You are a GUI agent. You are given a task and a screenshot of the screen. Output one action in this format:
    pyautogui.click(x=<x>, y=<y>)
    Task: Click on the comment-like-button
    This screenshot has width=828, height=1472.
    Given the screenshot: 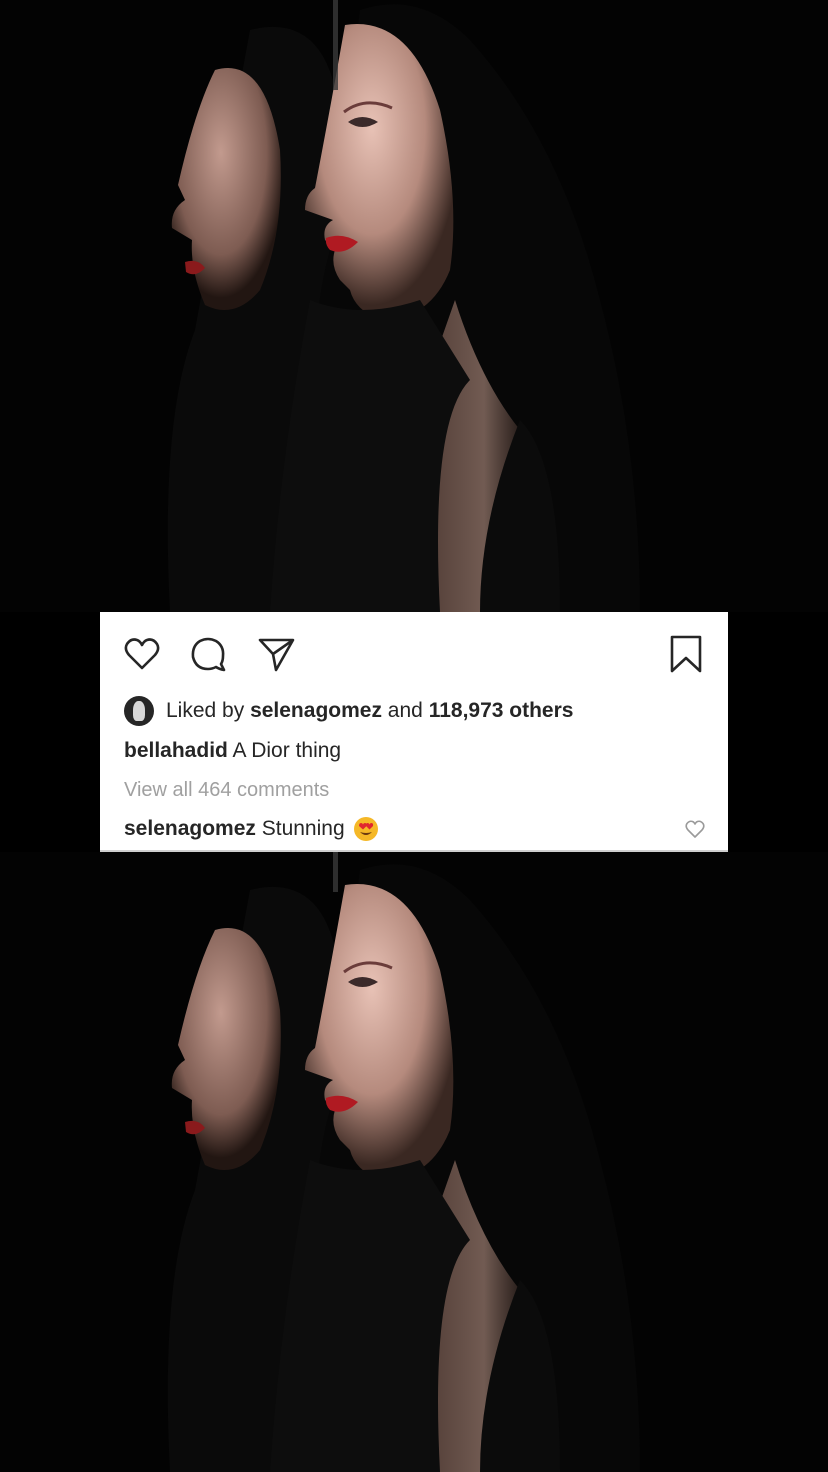 What is the action you would take?
    pyautogui.click(x=695, y=829)
    